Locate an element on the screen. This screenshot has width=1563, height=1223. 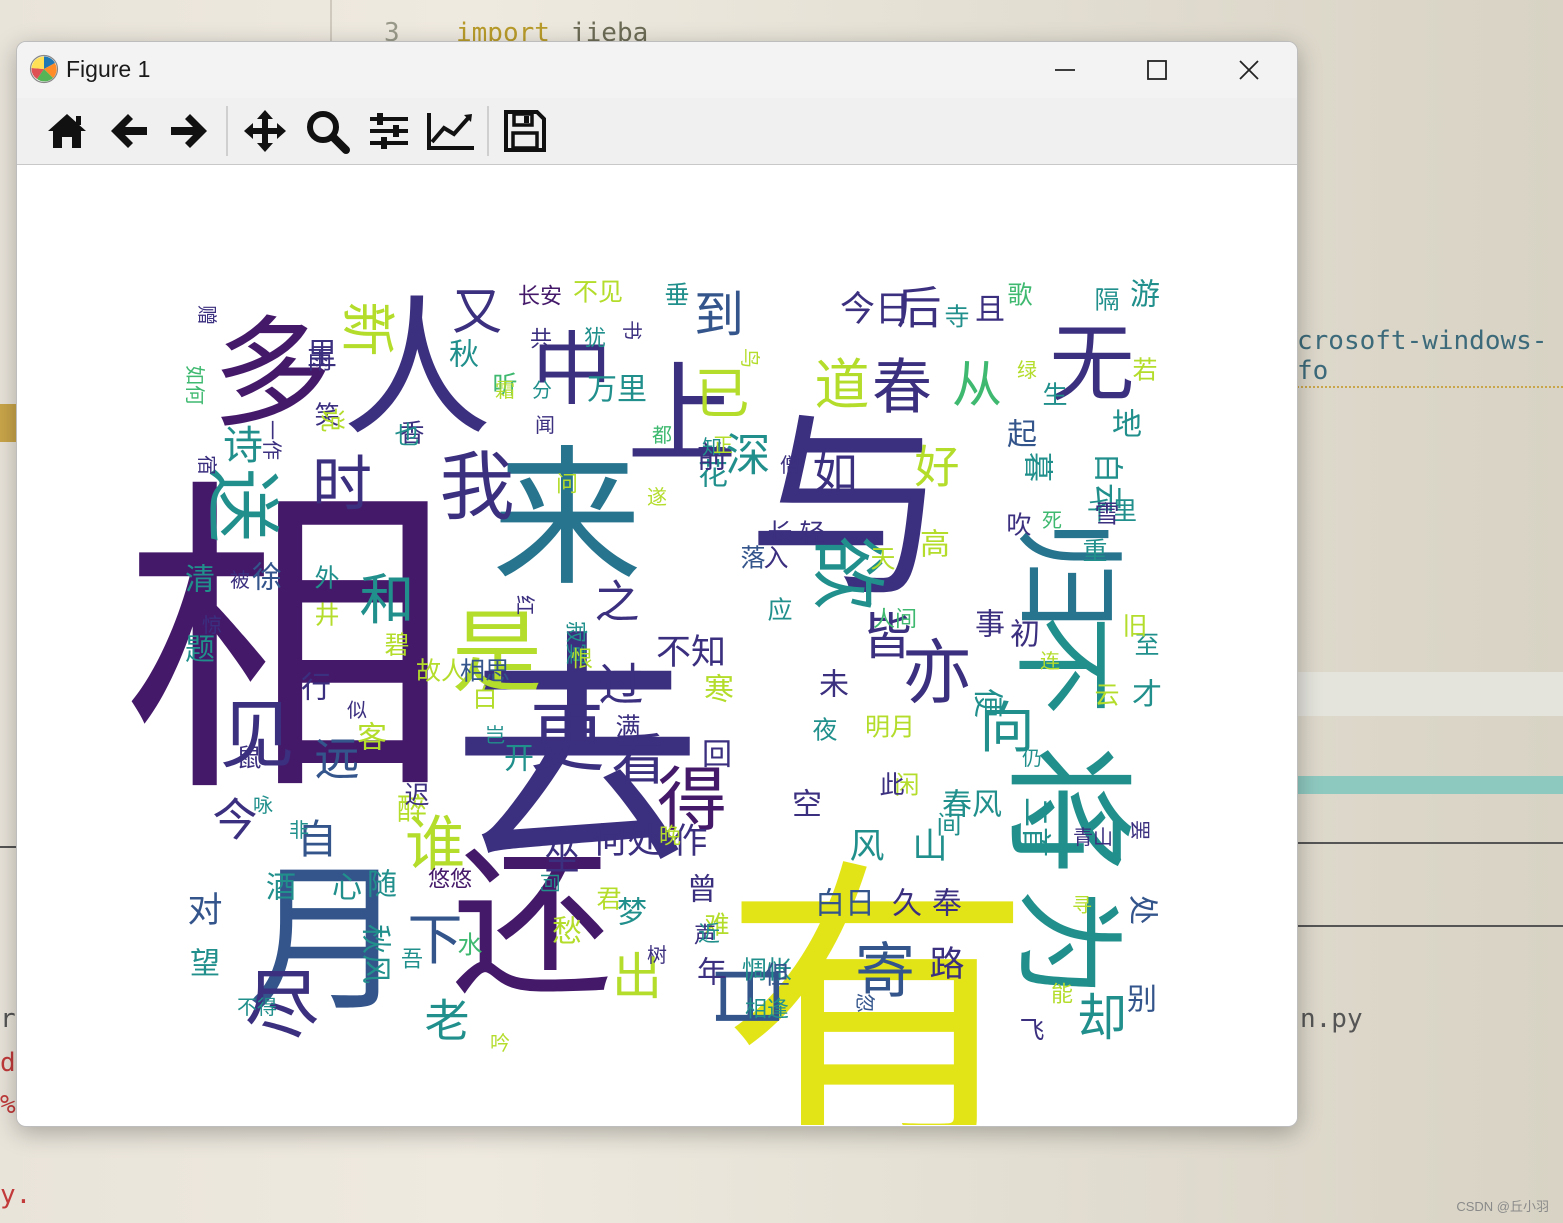
wordcloud-word: 愁 is located at coordinates (567, 932).